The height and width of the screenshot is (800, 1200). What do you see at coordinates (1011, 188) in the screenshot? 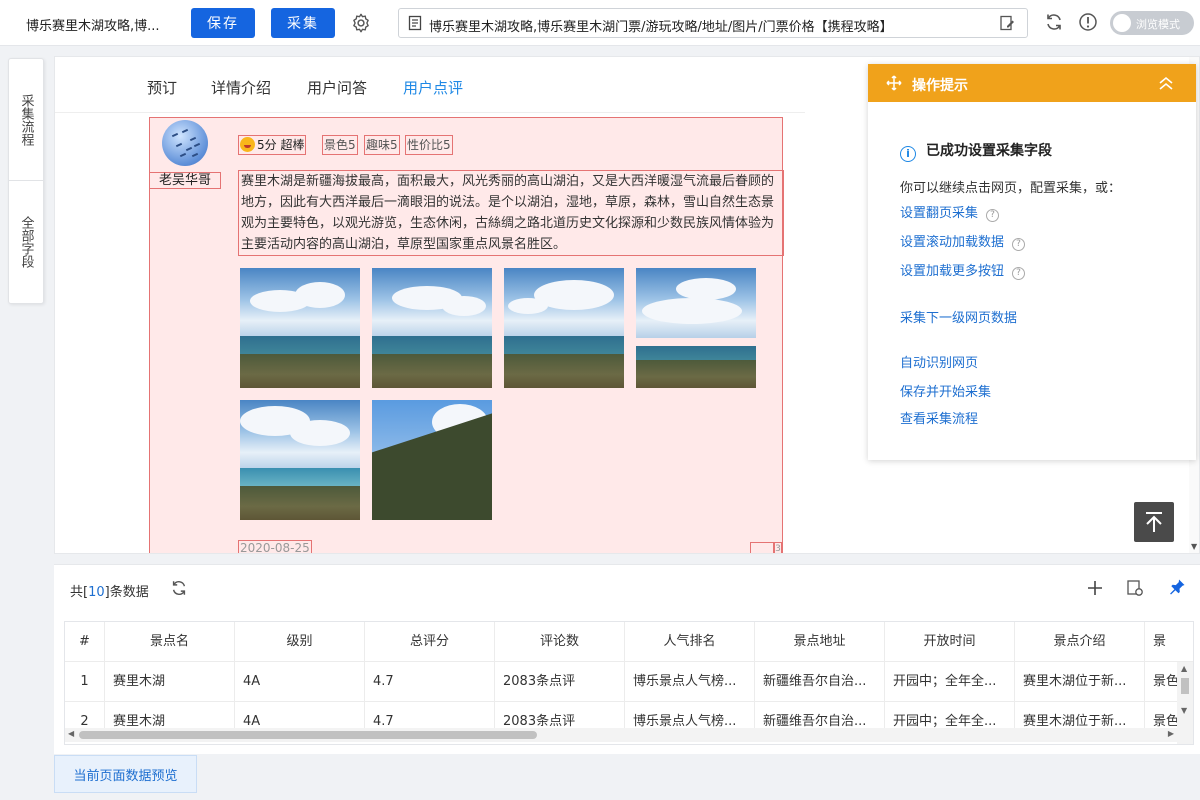
I see `tip-subtext: 你可以继续点击网页，配置采集，或：` at bounding box center [1011, 188].